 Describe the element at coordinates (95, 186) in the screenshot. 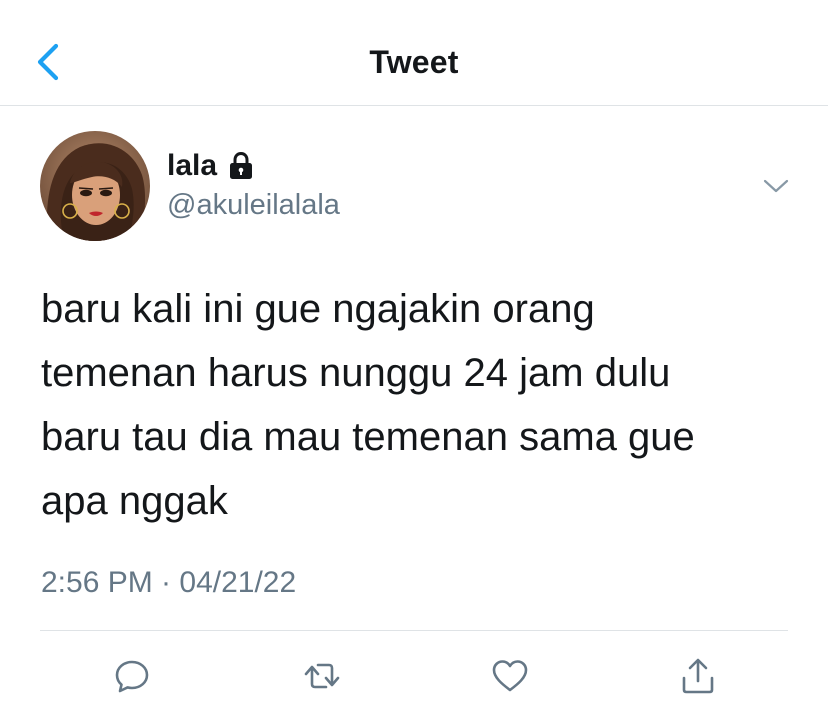

I see `avatar` at that location.